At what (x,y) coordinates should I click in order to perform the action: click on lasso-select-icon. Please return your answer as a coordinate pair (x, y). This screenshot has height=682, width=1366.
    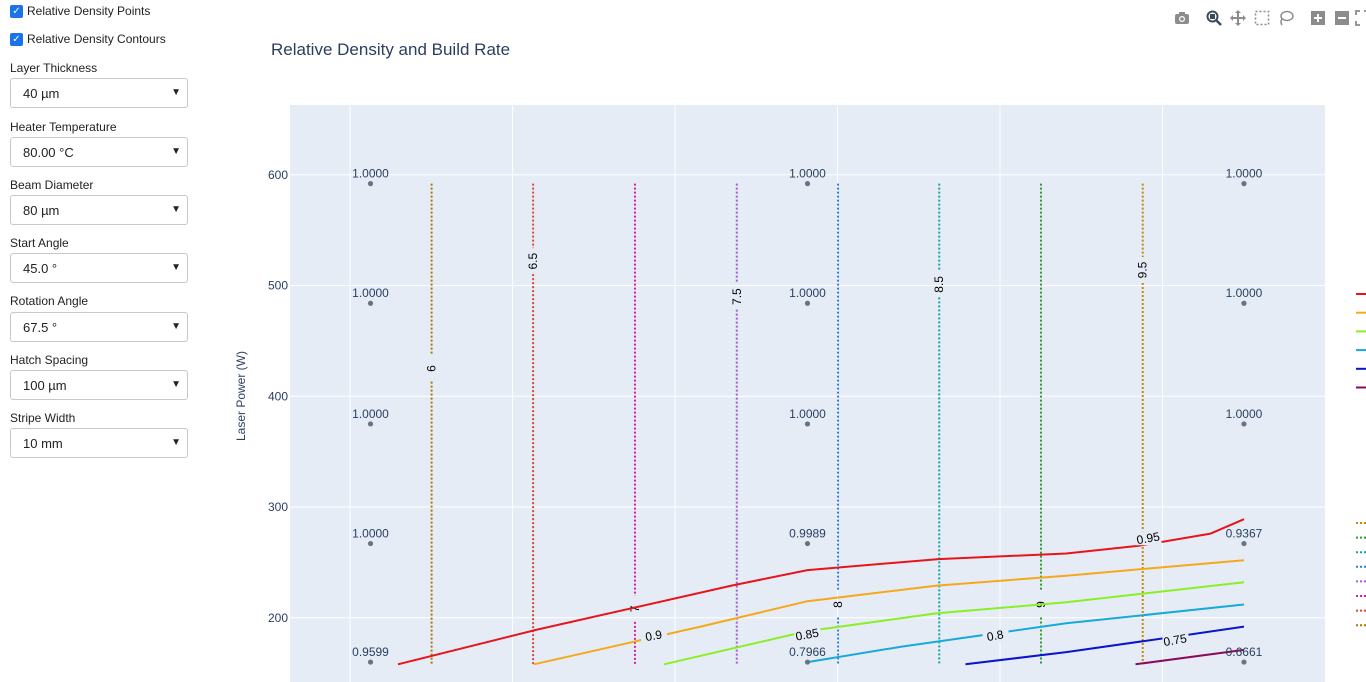
    Looking at the image, I should click on (1286, 18).